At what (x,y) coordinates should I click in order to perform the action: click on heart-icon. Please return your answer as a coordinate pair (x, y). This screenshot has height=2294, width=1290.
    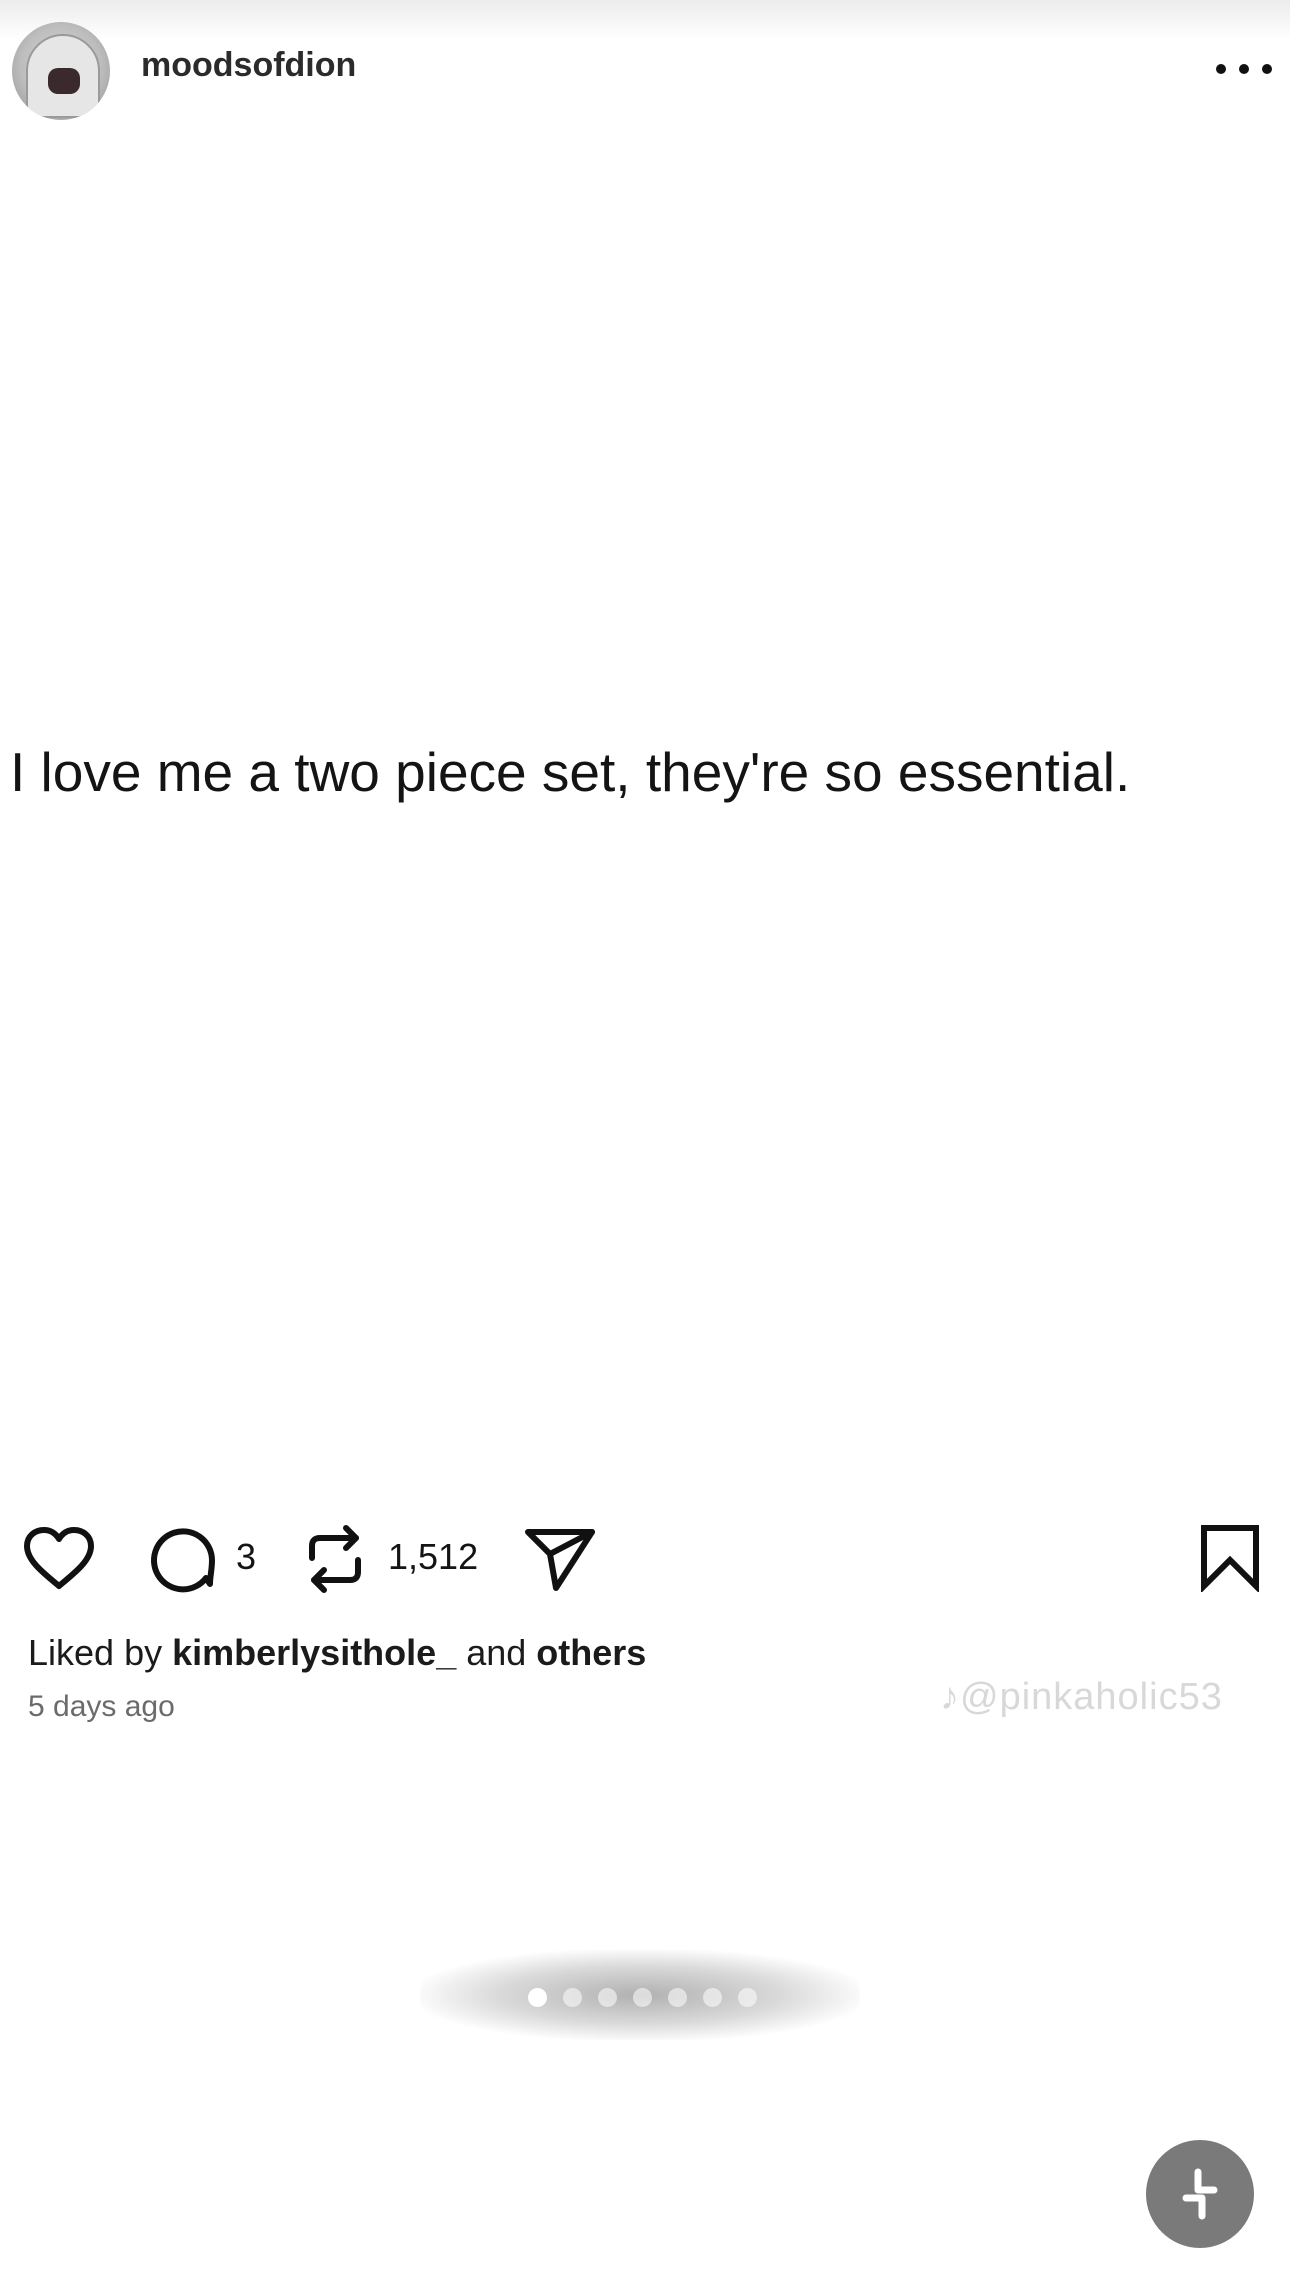
    Looking at the image, I should click on (59, 1559).